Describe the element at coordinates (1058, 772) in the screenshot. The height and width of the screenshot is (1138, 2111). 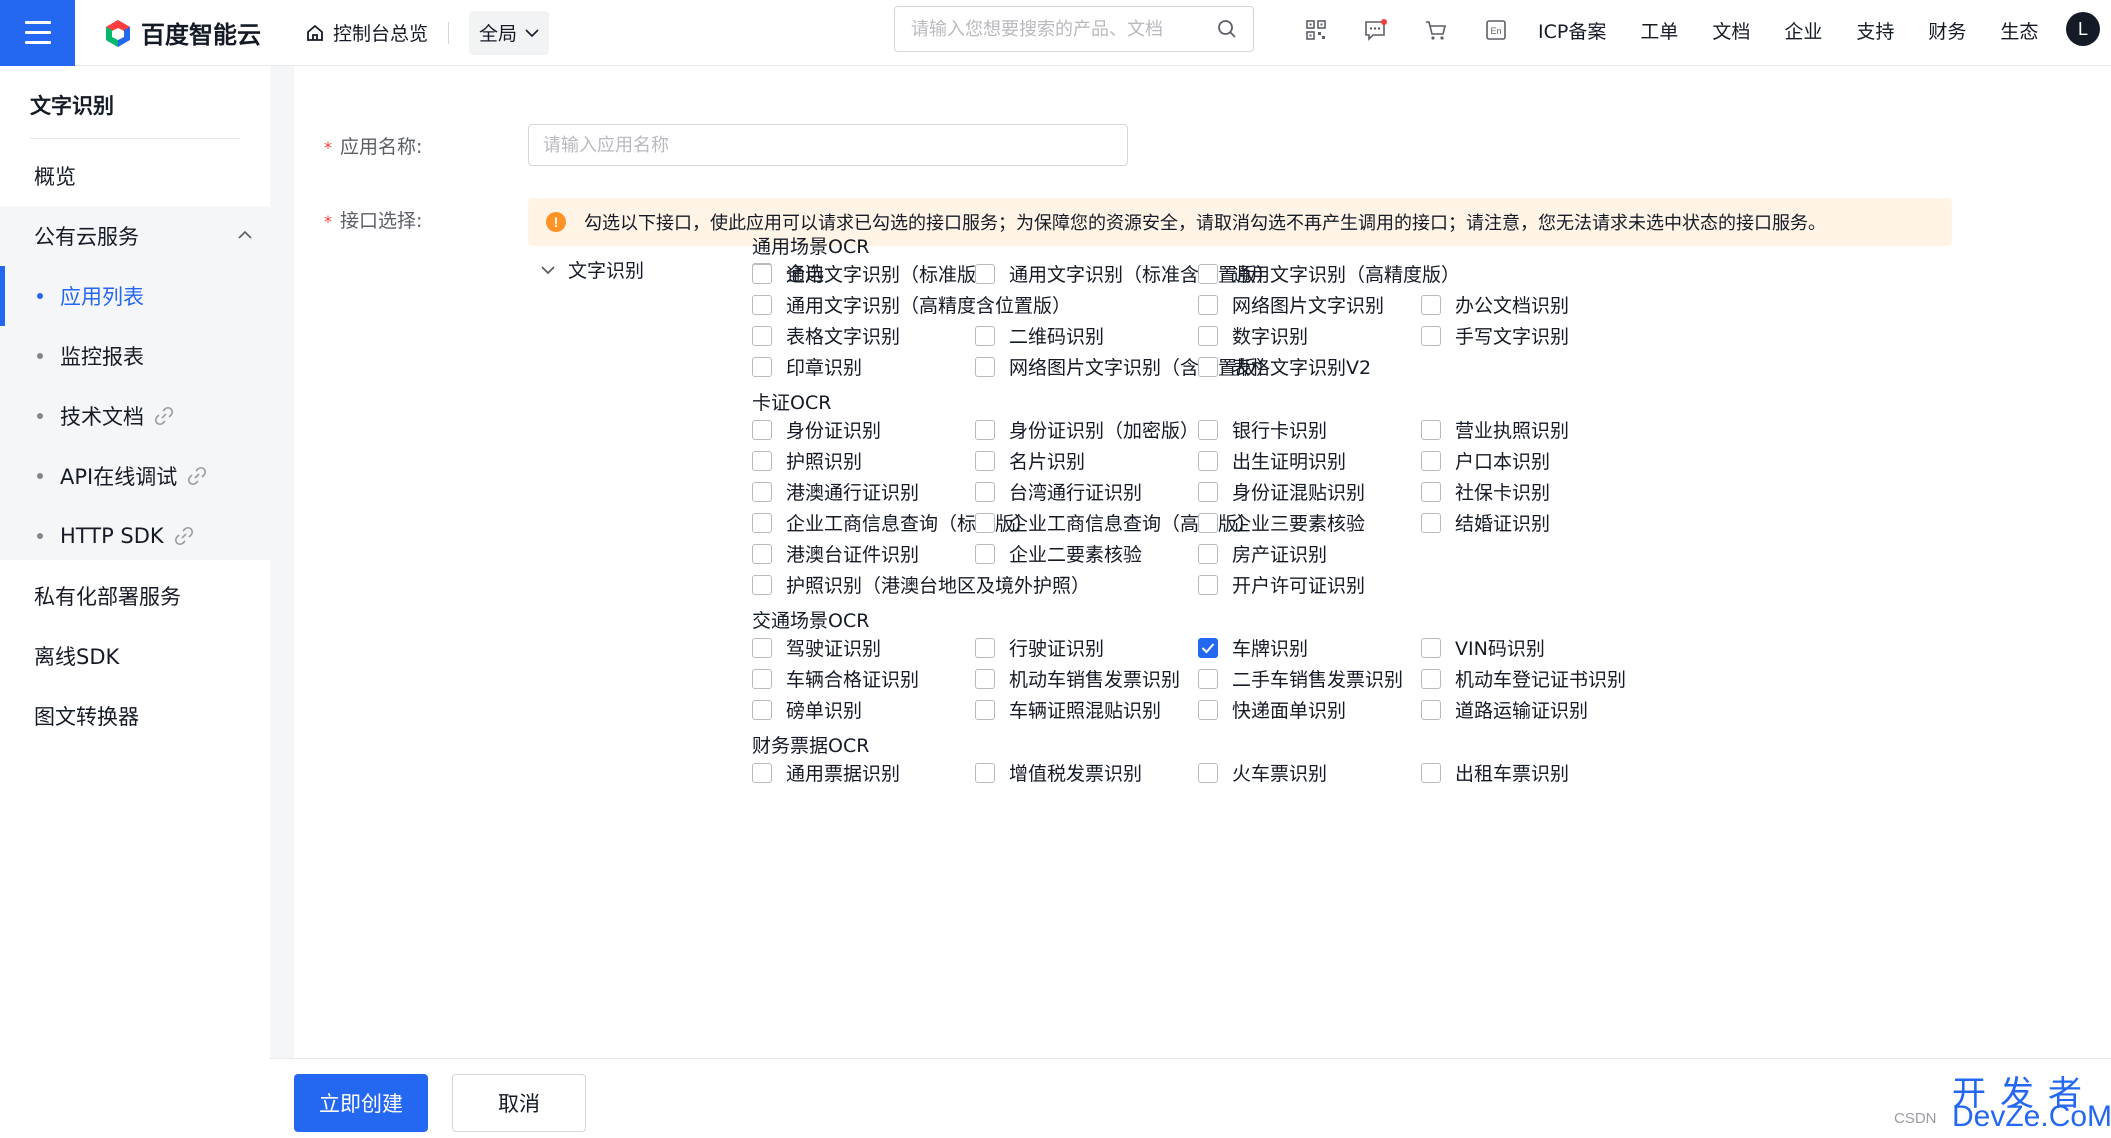
I see `api-checkbox: 增值税发票识别` at that location.